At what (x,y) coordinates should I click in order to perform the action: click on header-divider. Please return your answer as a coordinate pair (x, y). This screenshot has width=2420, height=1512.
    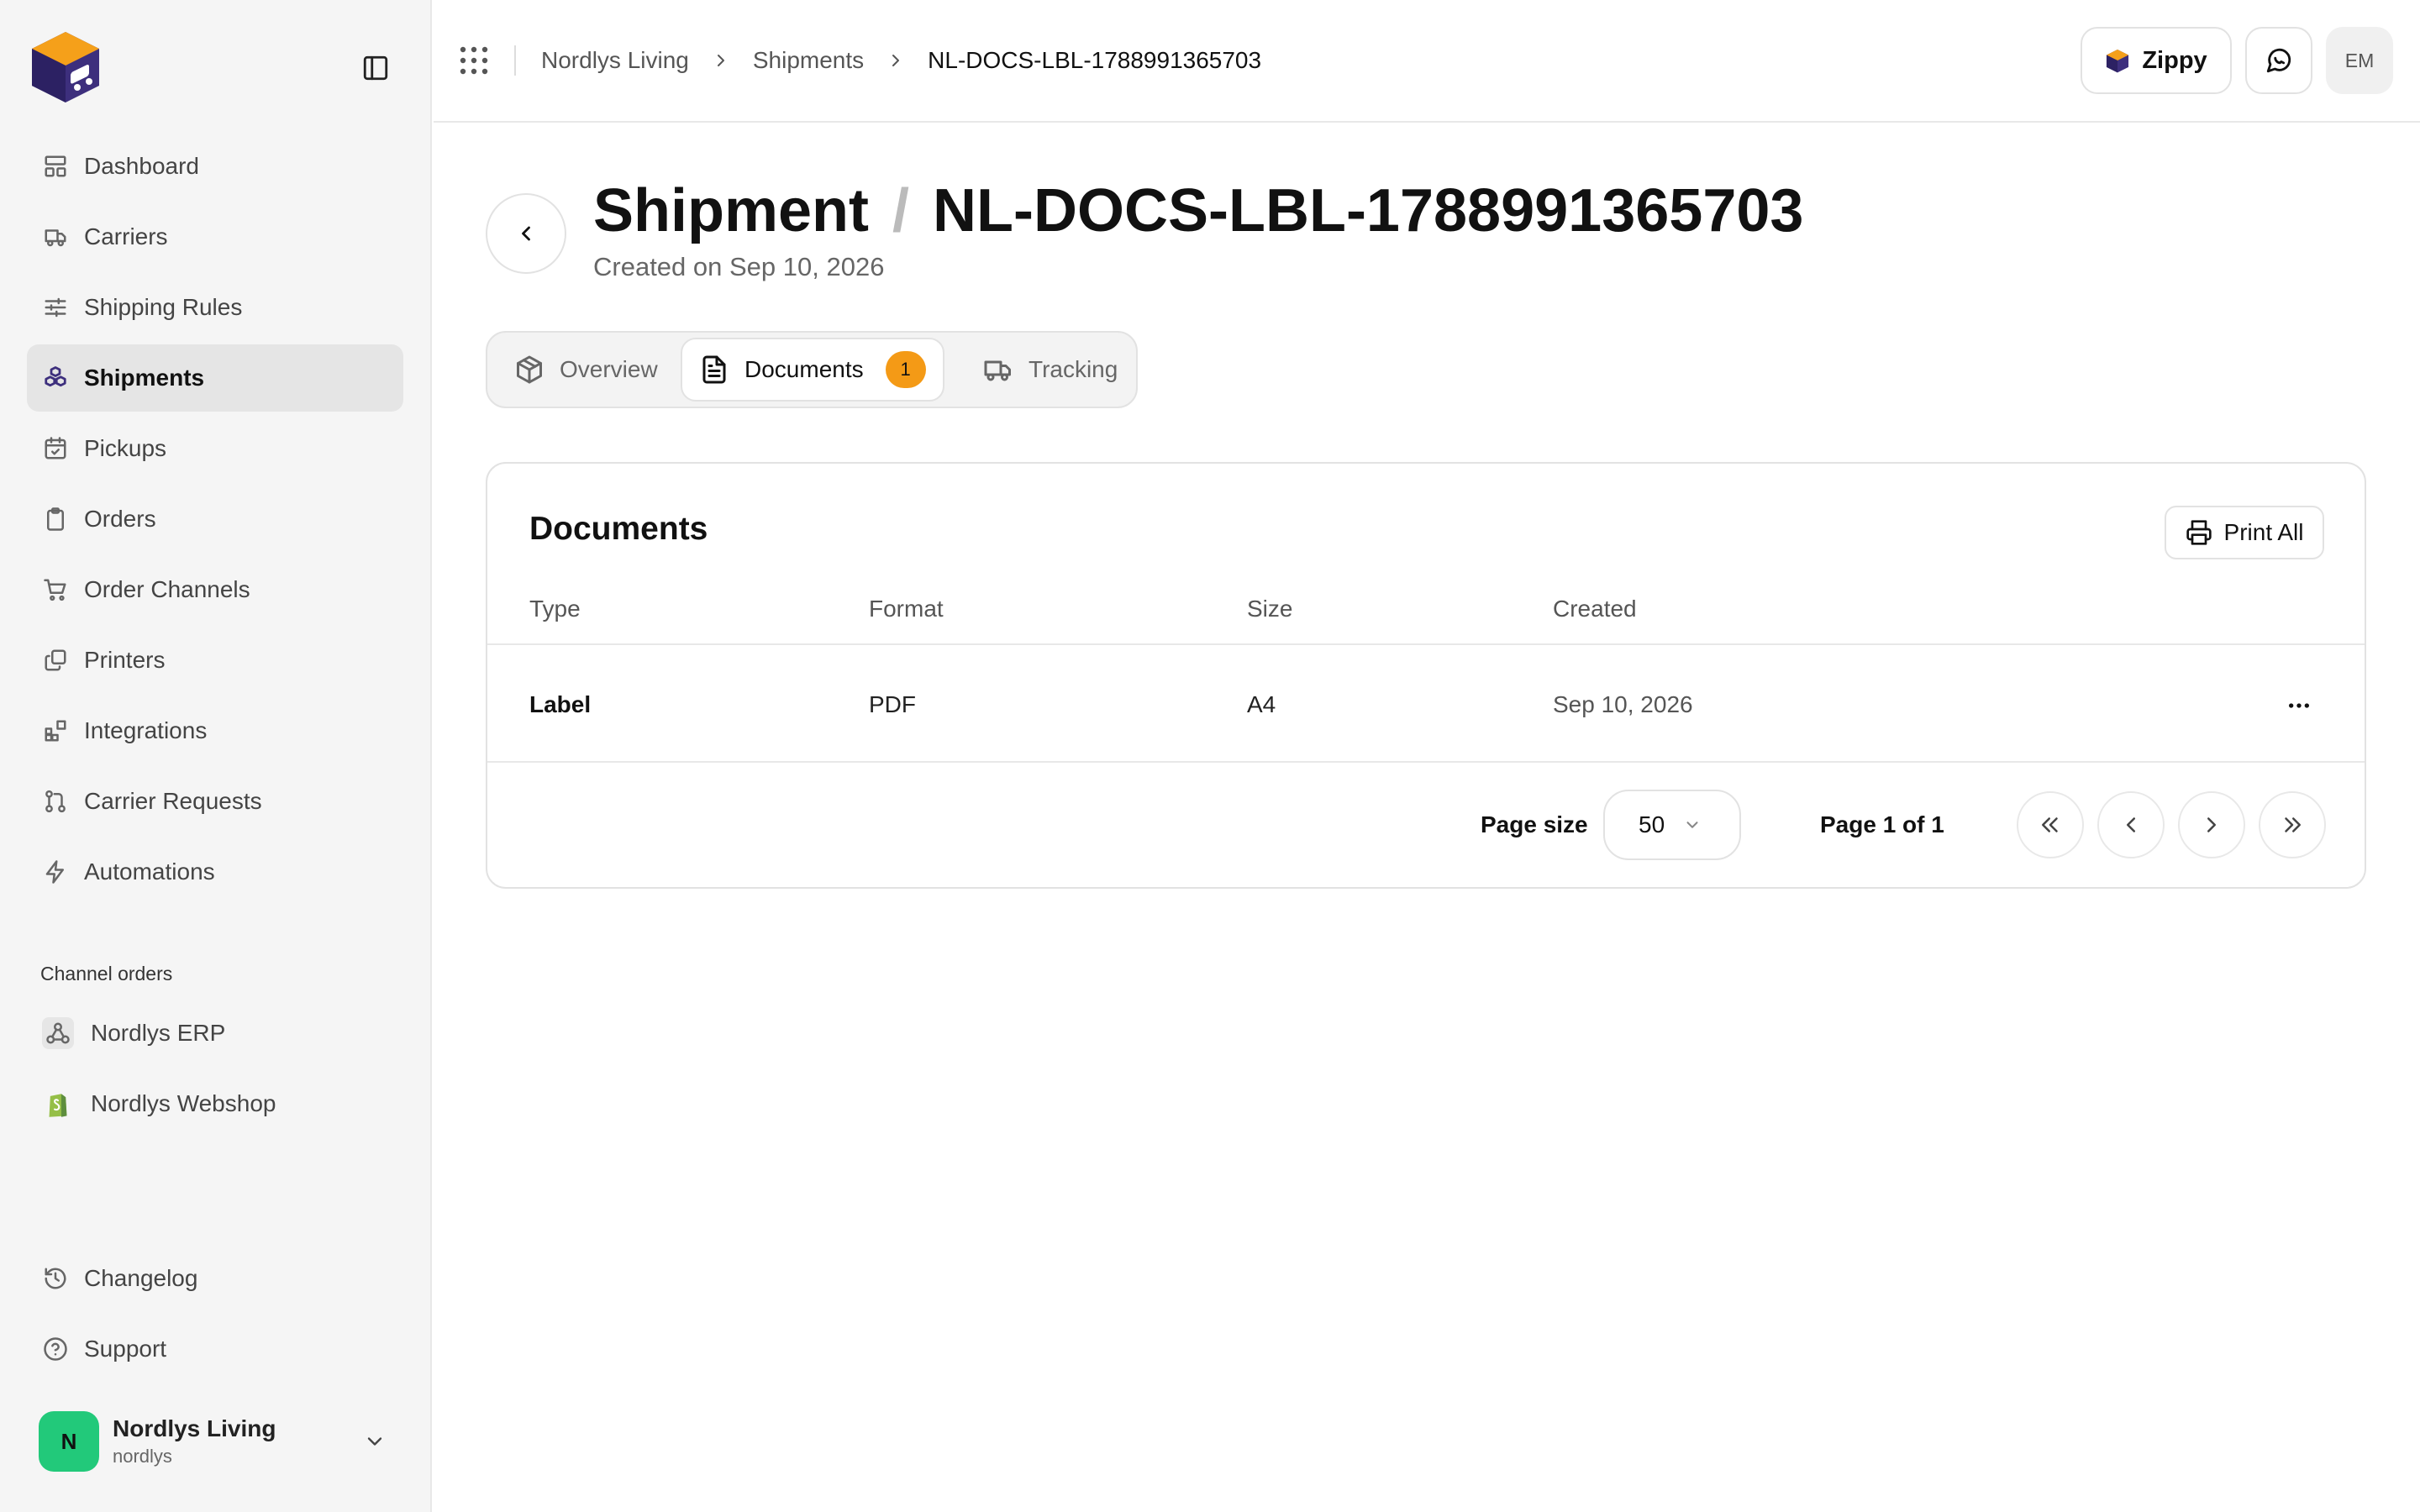
    Looking at the image, I should click on (515, 60).